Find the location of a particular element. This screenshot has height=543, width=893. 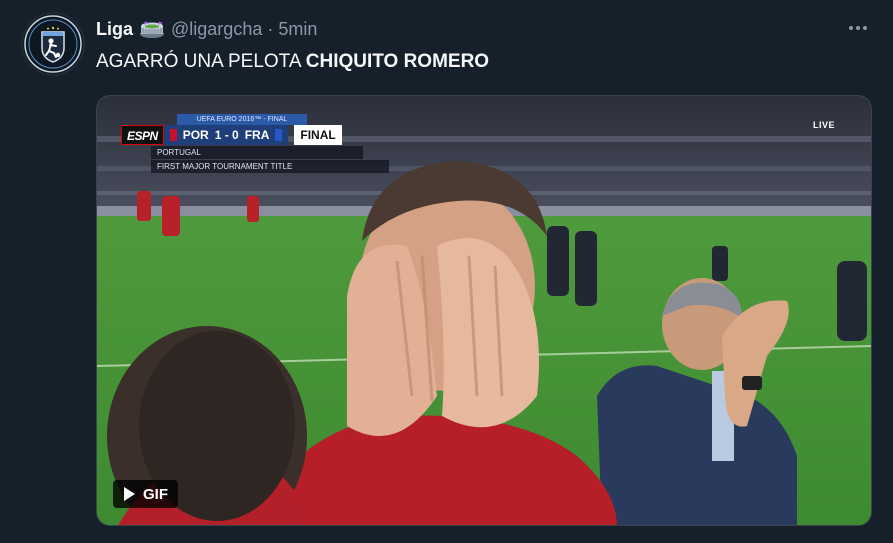

scorebug-tournament: UEFA EURO 2016™ - FINAL is located at coordinates (242, 119).